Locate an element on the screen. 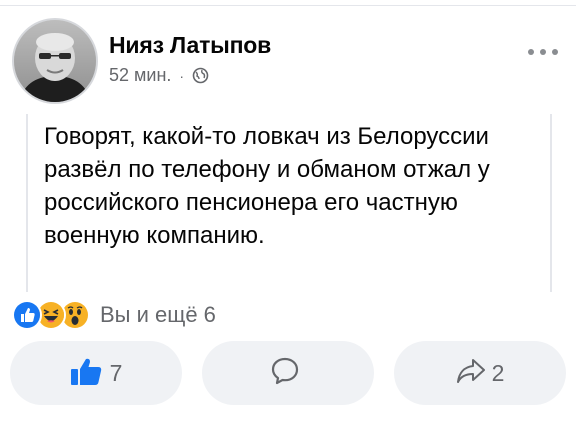  like-count: 7 is located at coordinates (116, 372).